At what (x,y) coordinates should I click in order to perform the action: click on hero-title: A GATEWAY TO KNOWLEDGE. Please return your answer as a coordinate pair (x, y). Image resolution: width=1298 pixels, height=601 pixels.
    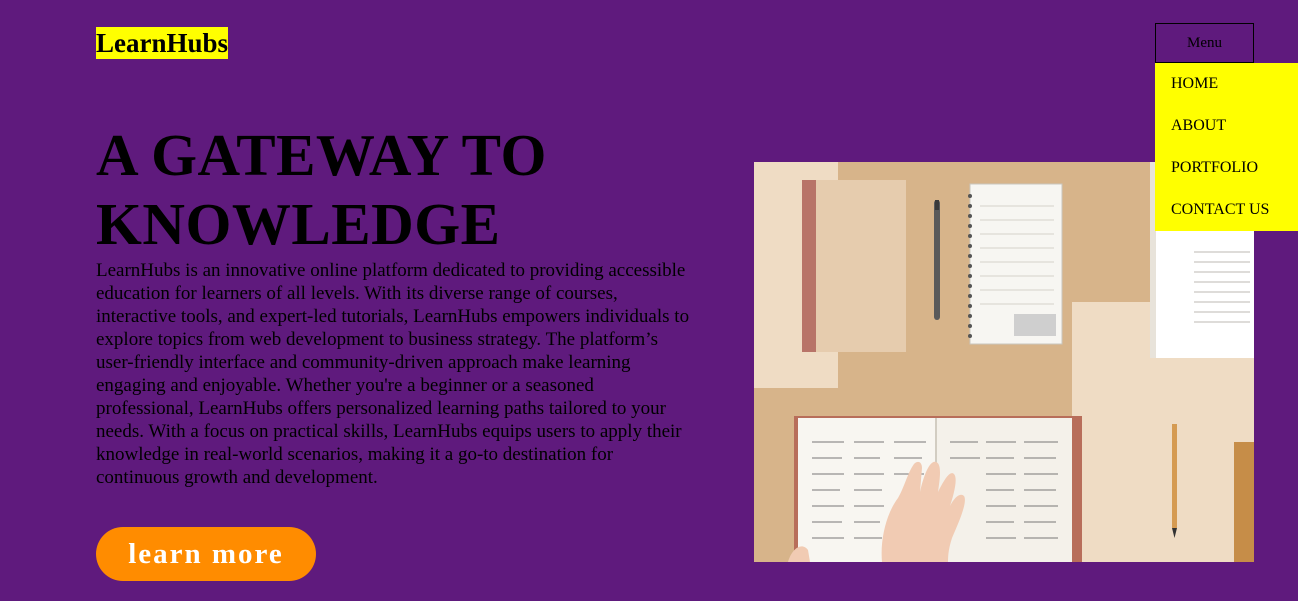
    Looking at the image, I should click on (321, 189).